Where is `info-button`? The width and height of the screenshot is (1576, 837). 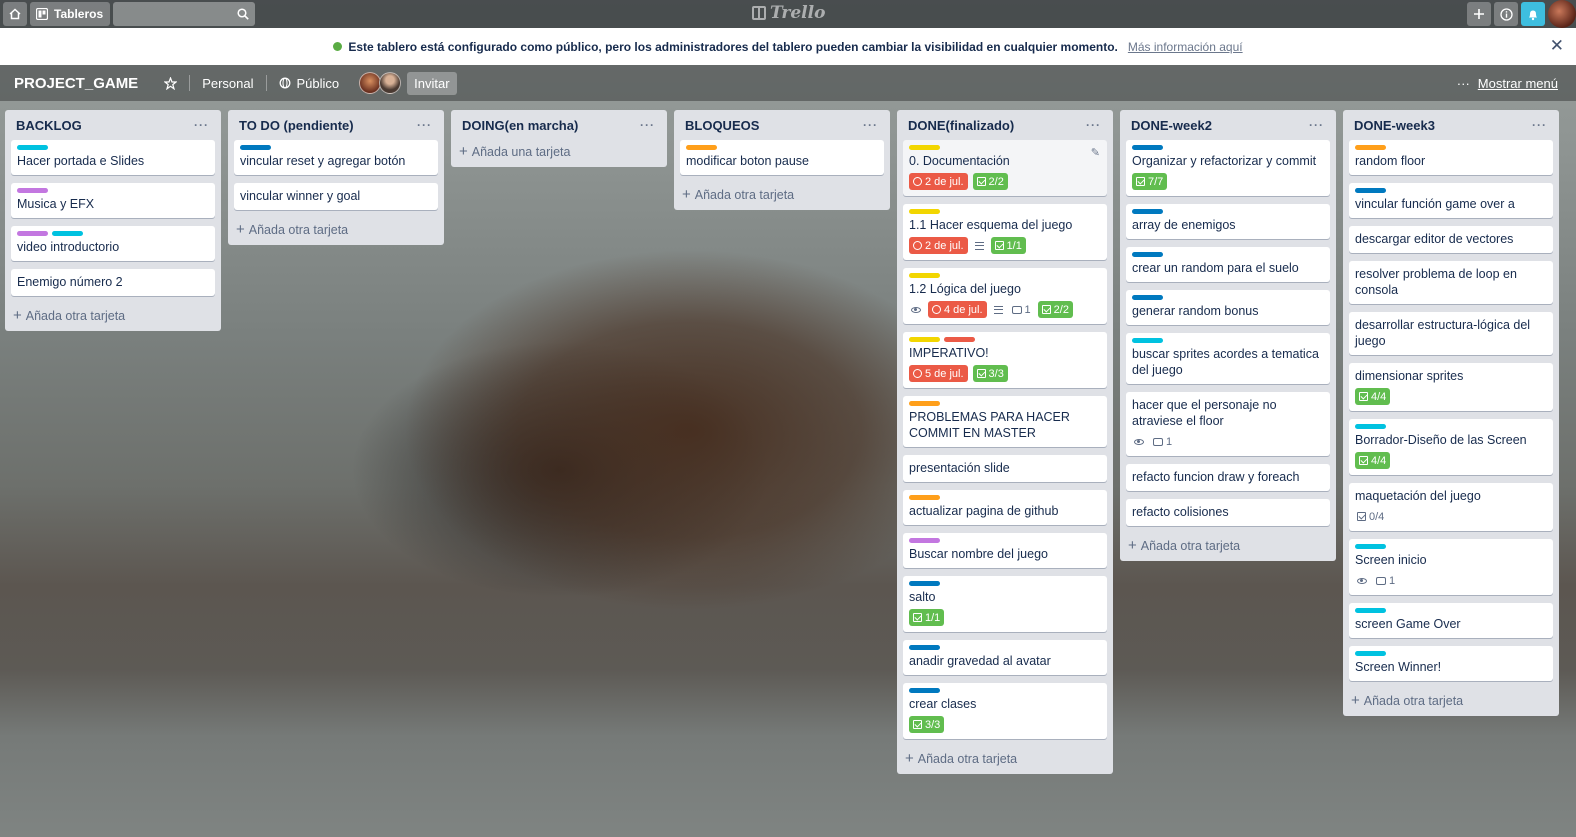
info-button is located at coordinates (1506, 14).